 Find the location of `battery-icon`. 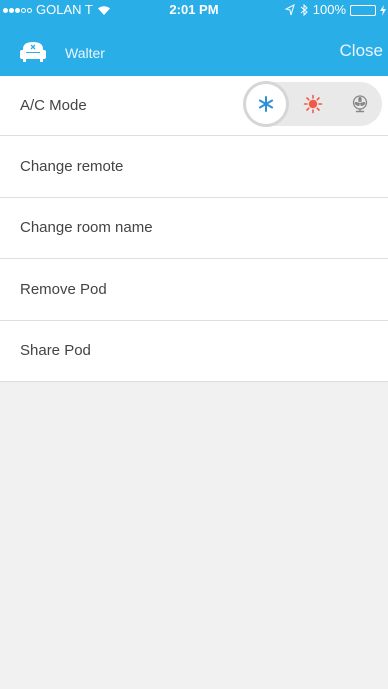

battery-icon is located at coordinates (363, 10).